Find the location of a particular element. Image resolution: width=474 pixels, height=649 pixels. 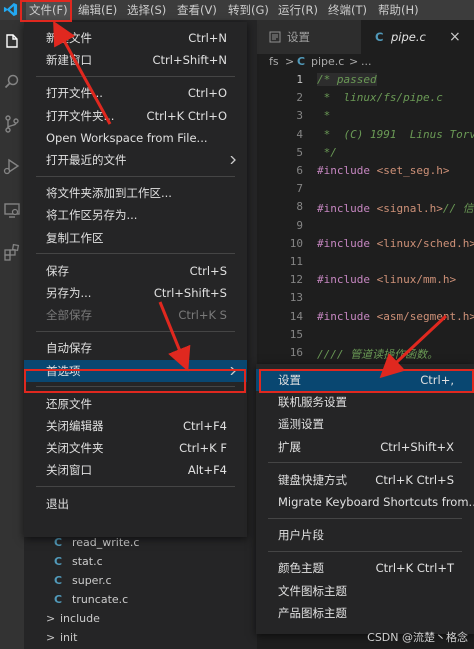

tab-label: 设置 is located at coordinates (298, 37).